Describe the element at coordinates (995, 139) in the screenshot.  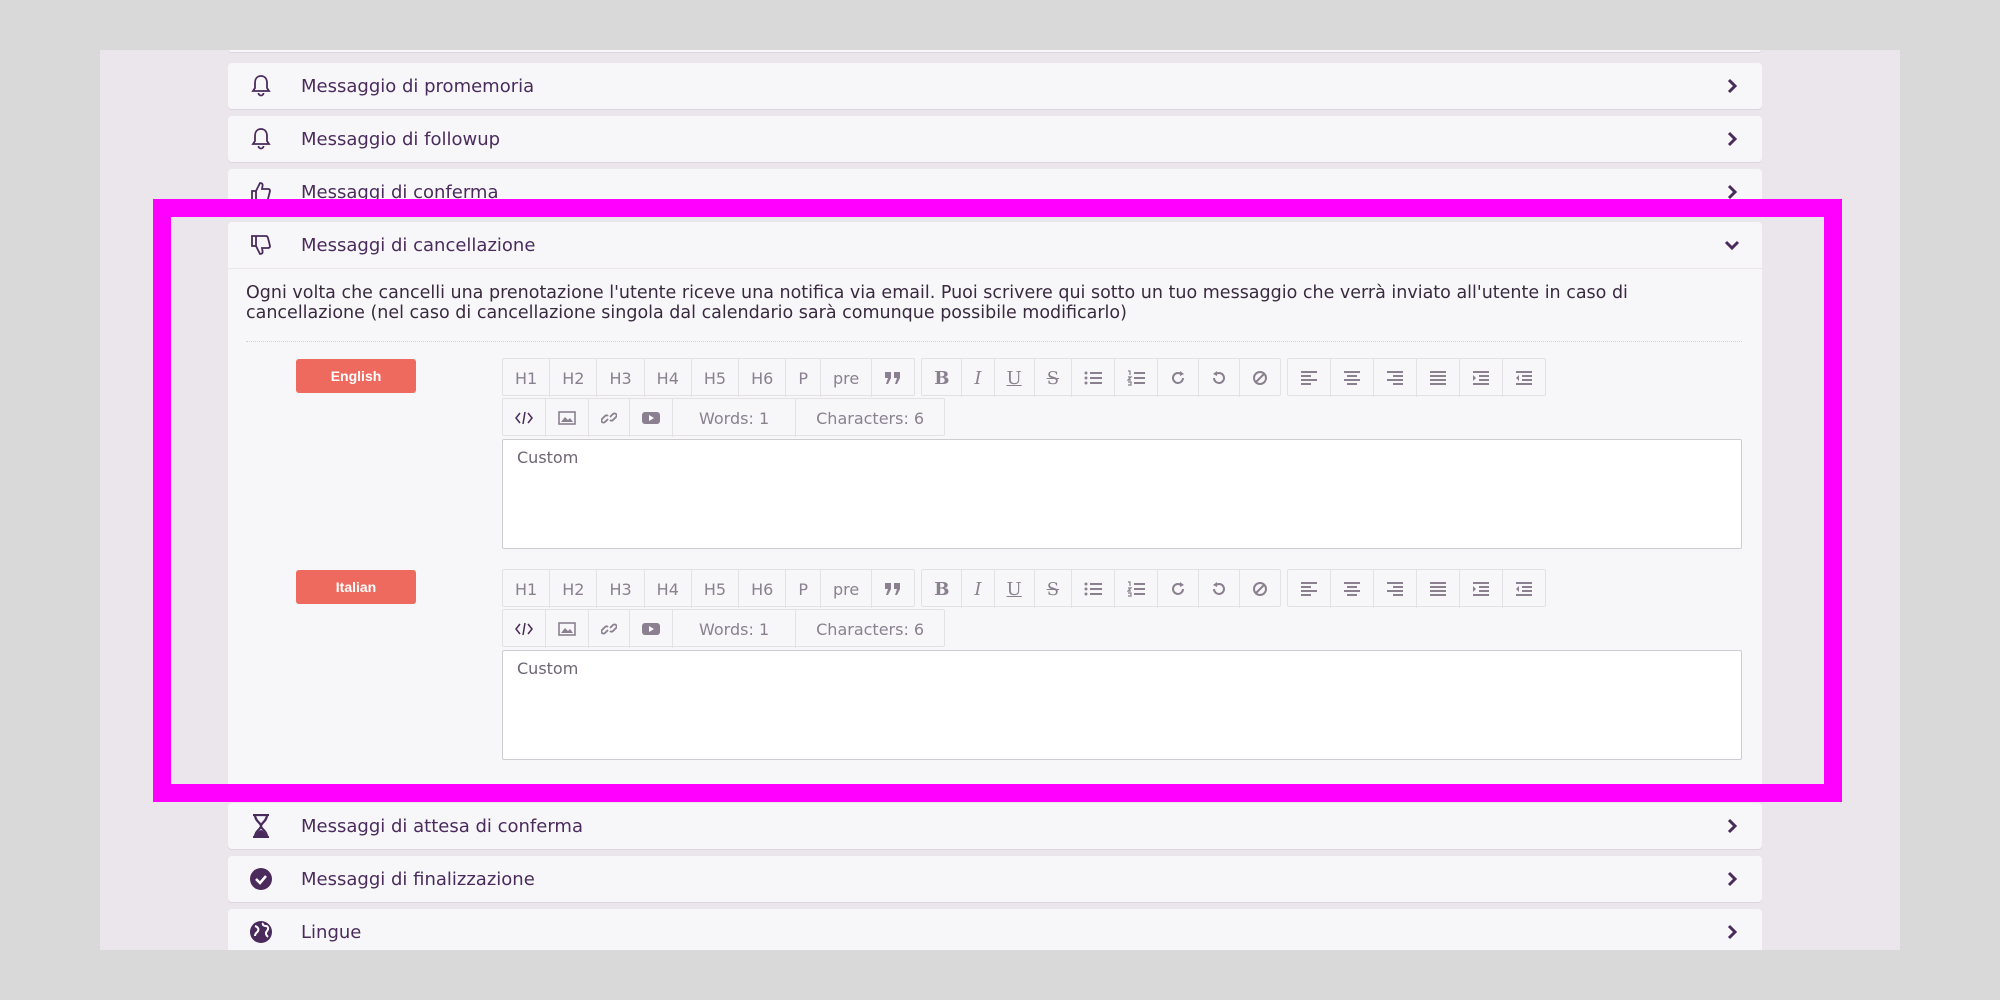
I see `accordion-row-followup: Messaggio di followup` at that location.